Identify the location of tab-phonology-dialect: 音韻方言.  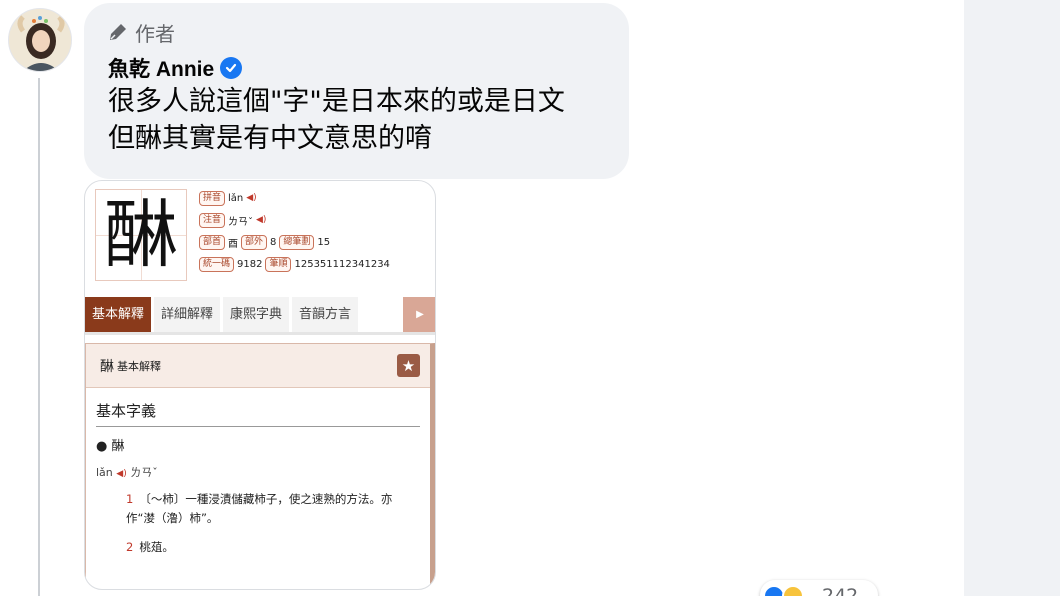
(325, 314).